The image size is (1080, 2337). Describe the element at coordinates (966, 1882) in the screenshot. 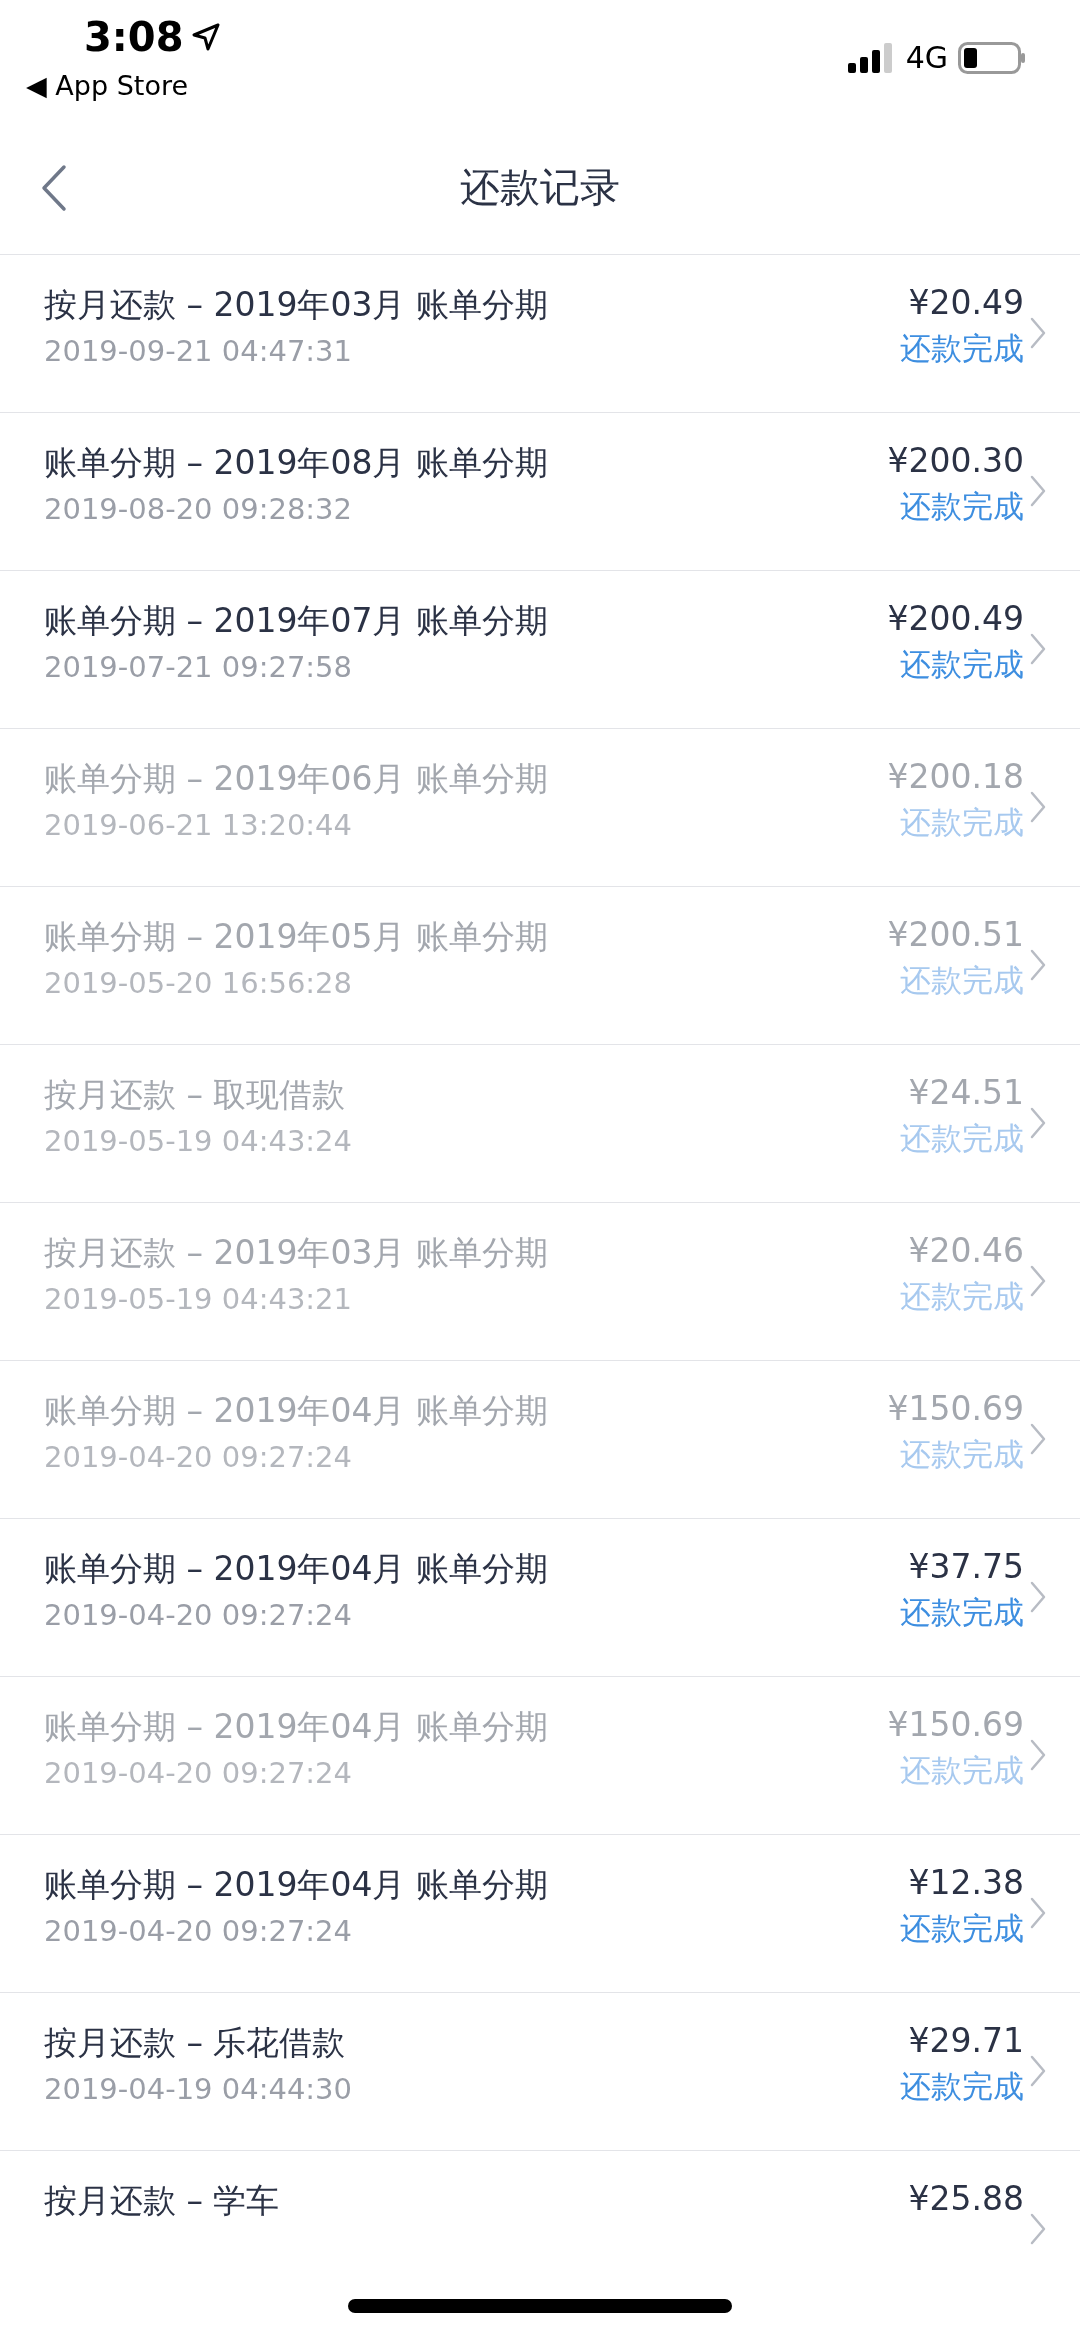

I see `record-amount: ¥12.38` at that location.